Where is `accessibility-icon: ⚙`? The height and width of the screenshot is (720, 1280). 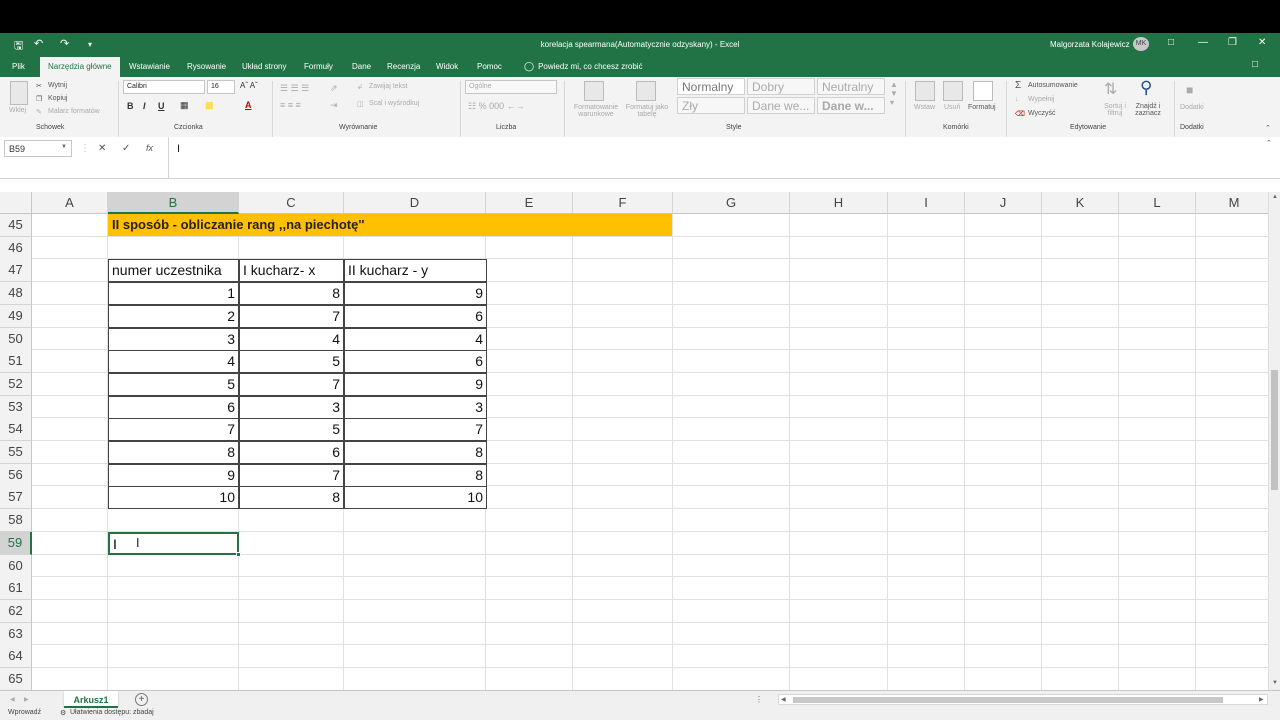 accessibility-icon: ⚙ is located at coordinates (63, 713).